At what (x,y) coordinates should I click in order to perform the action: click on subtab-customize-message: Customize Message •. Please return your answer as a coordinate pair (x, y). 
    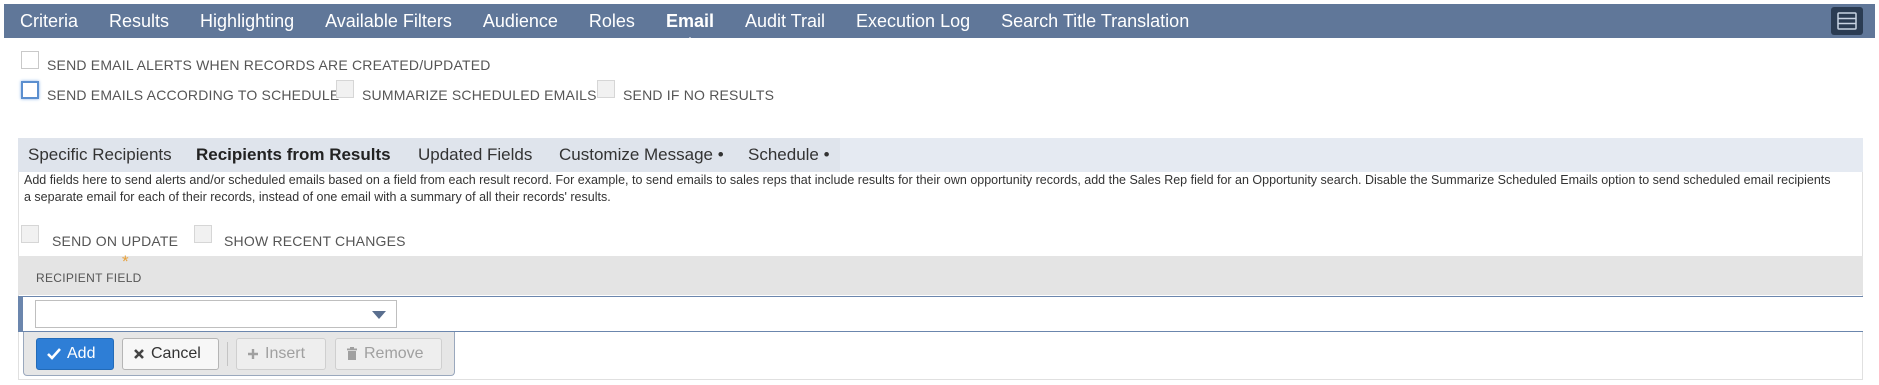
    Looking at the image, I should click on (641, 155).